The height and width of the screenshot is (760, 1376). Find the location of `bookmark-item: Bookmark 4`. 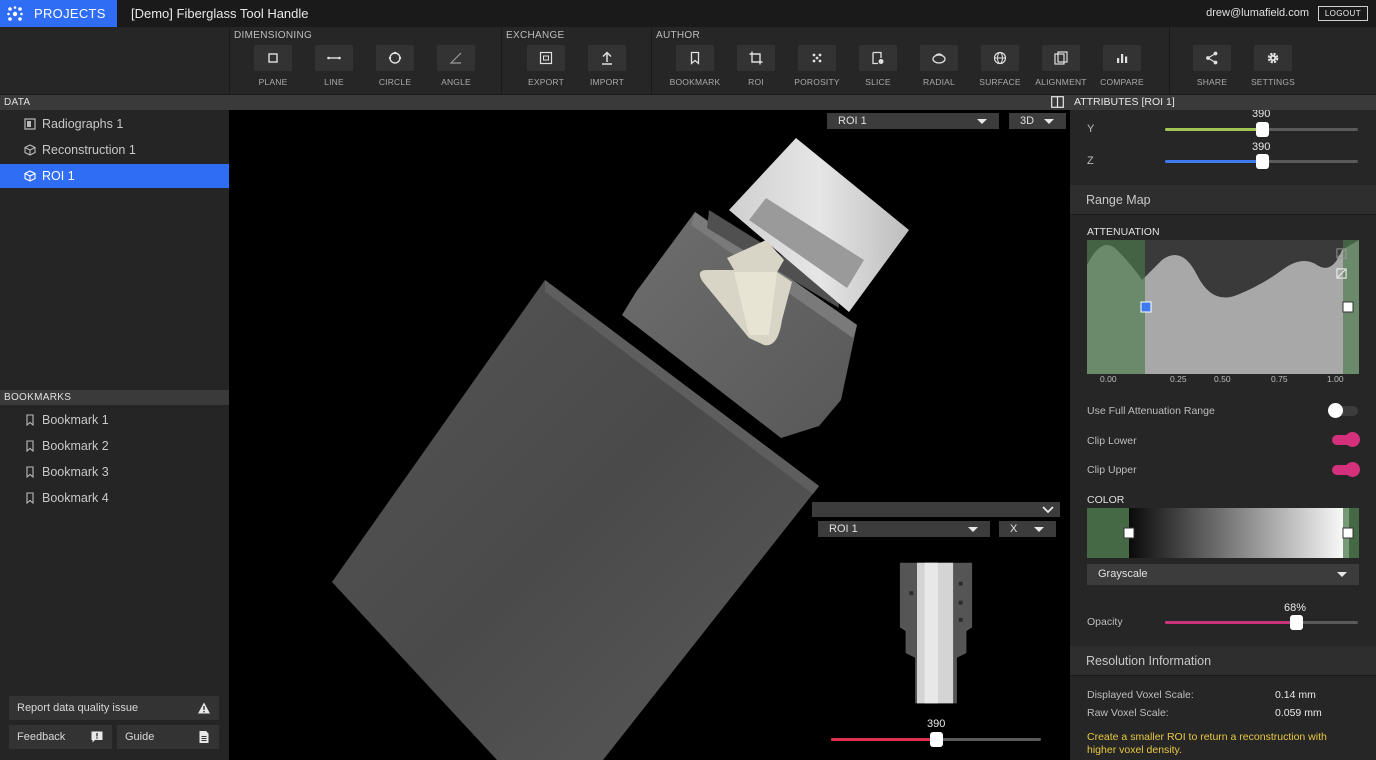

bookmark-item: Bookmark 4 is located at coordinates (114, 498).